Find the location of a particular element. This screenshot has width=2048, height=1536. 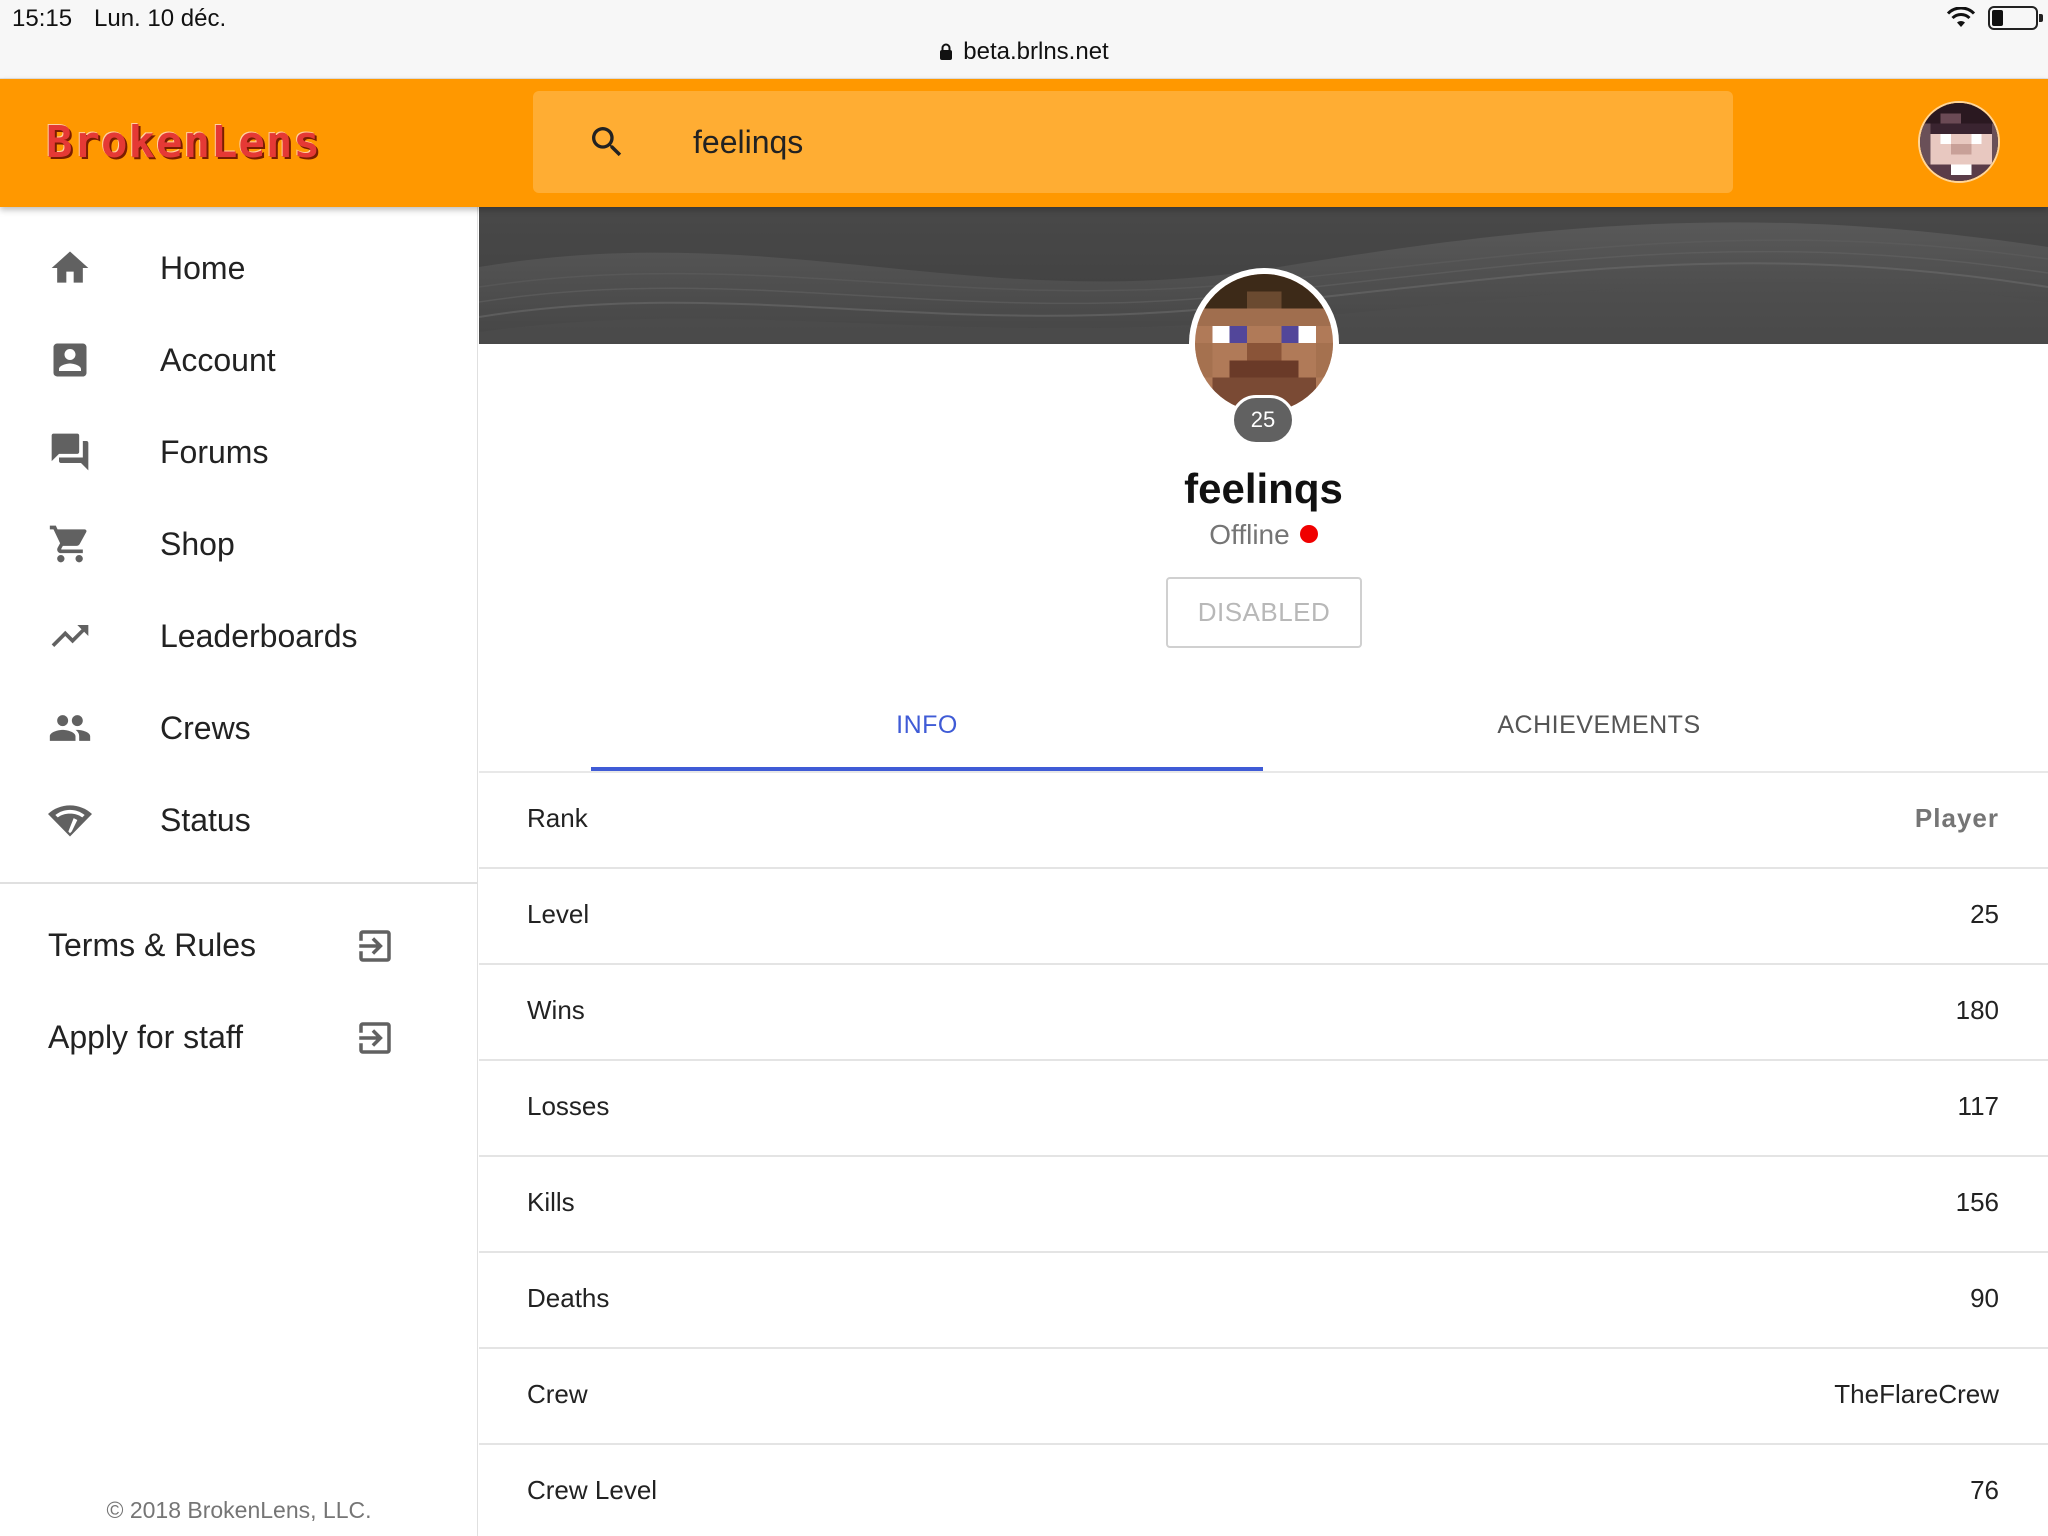

status-indicators is located at coordinates (1994, 18).